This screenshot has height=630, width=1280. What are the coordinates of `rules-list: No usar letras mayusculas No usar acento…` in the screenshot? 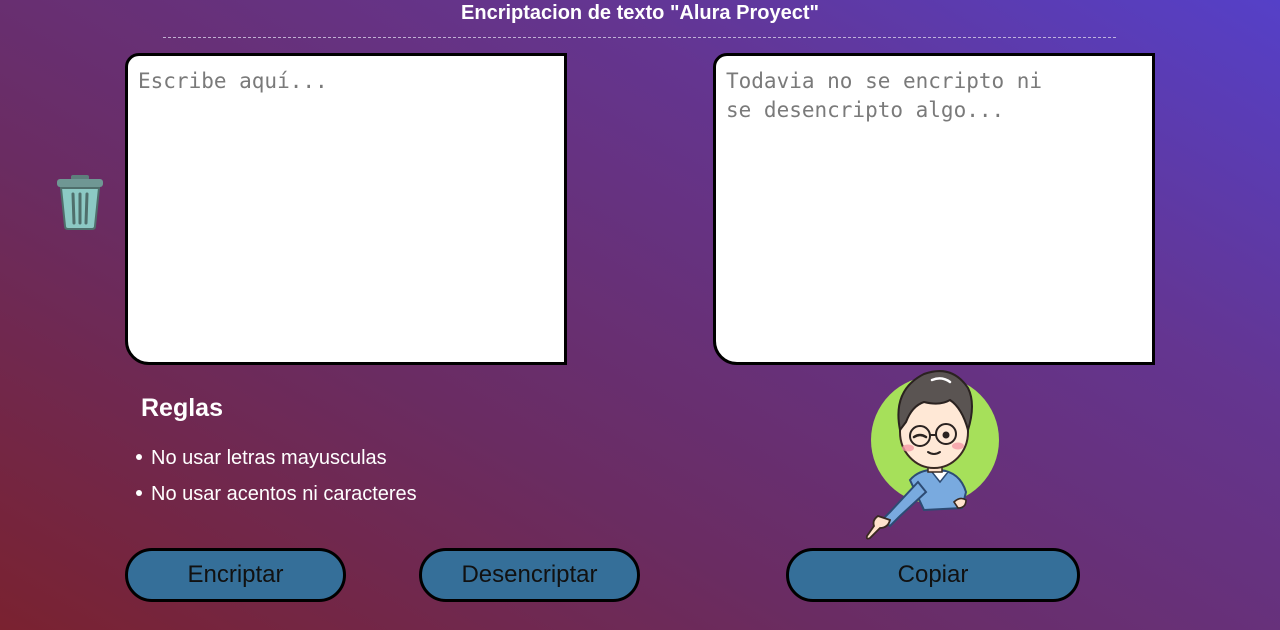 It's located at (276, 476).